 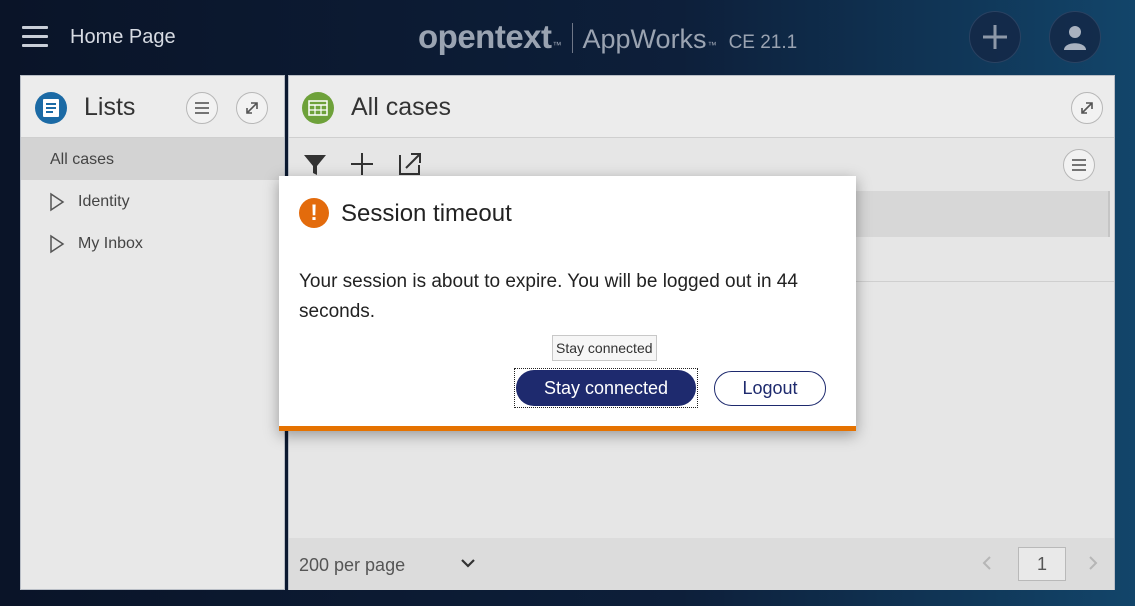 I want to click on stay-connected-tooltip: Stay connected, so click(x=604, y=348).